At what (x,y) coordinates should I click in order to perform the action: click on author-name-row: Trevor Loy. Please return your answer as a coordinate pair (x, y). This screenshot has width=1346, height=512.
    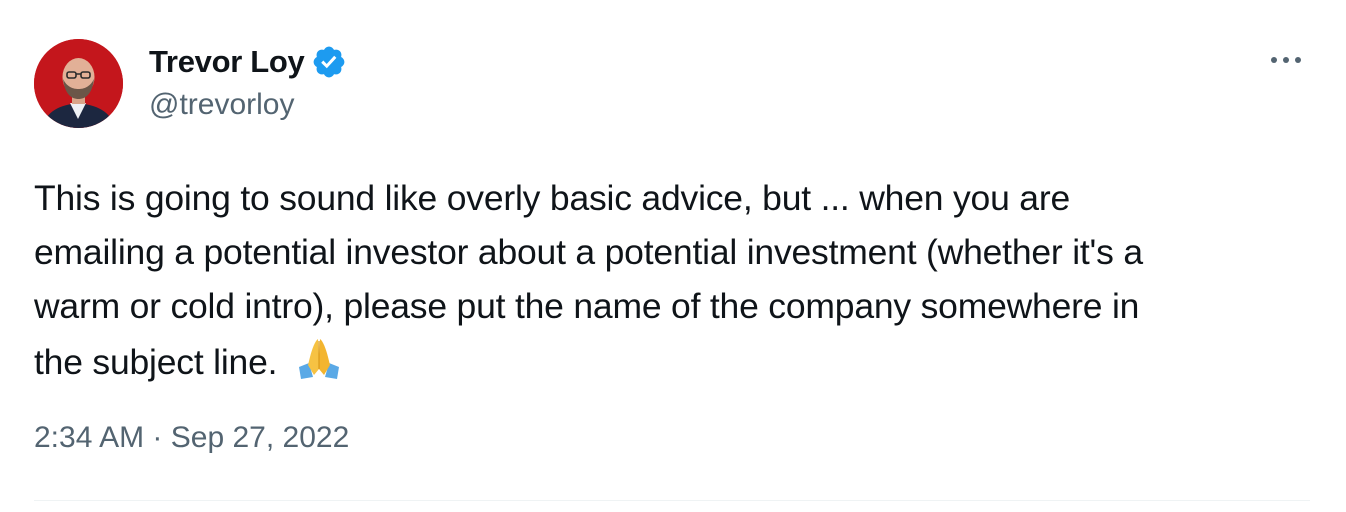
    Looking at the image, I should click on (248, 62).